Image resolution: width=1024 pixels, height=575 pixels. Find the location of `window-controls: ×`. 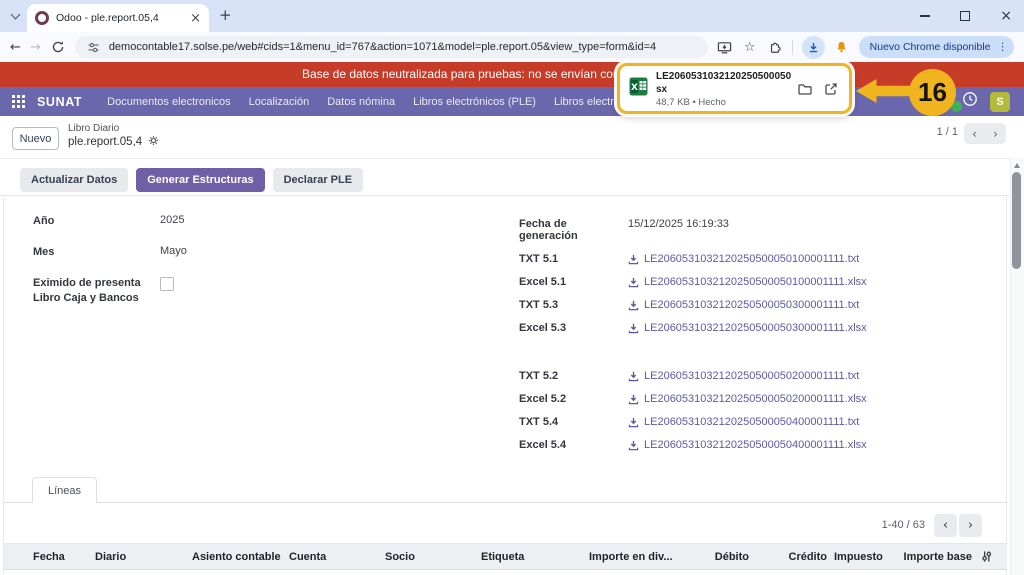

window-controls: × is located at coordinates (966, 16).